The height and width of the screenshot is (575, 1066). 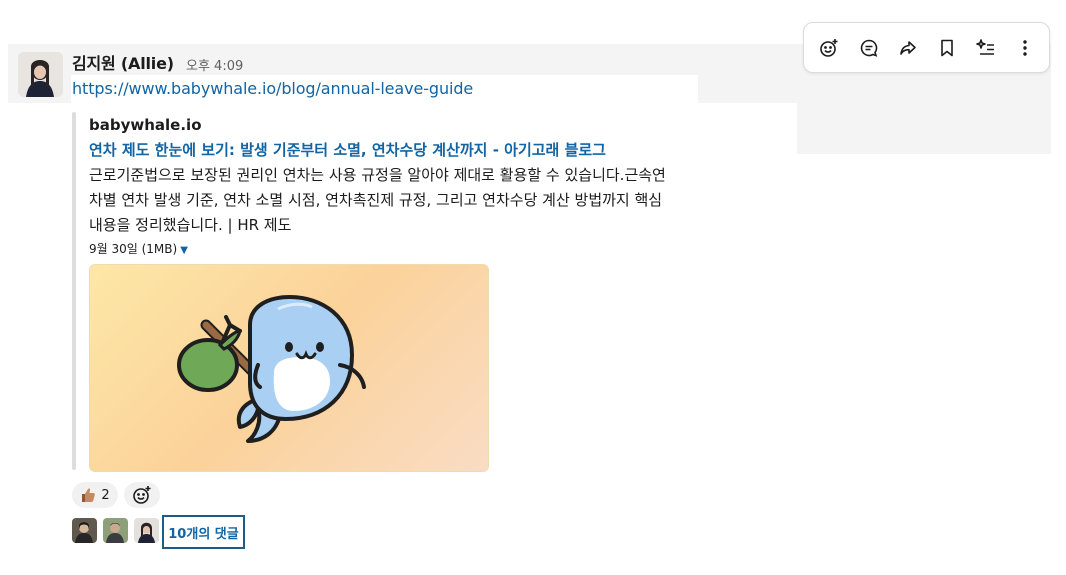 I want to click on unfurl-description-line: 내용을 정리했습니다. | HR 제도, so click(x=190, y=225).